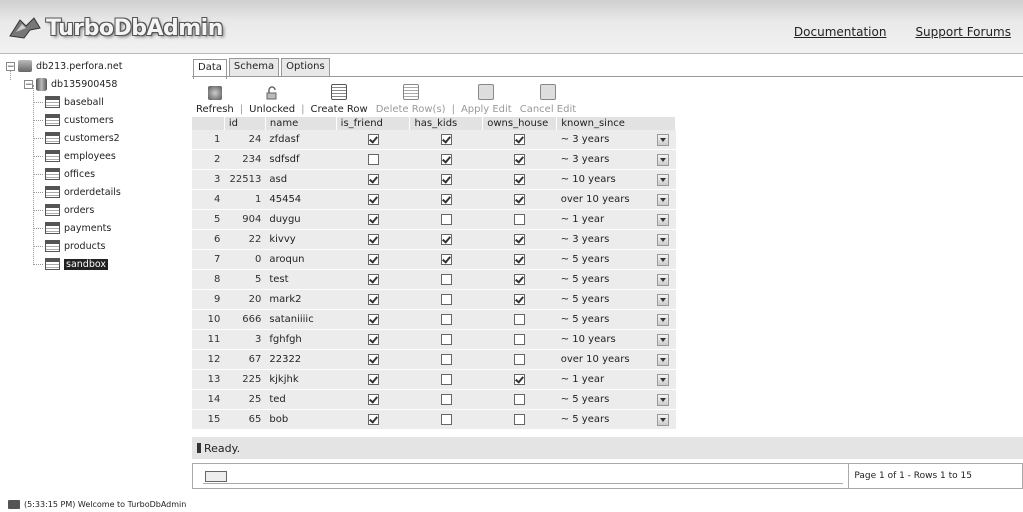 The height and width of the screenshot is (512, 1023). I want to click on table-row: 10 666 sataniiiic ~ 5 years, so click(607, 319).